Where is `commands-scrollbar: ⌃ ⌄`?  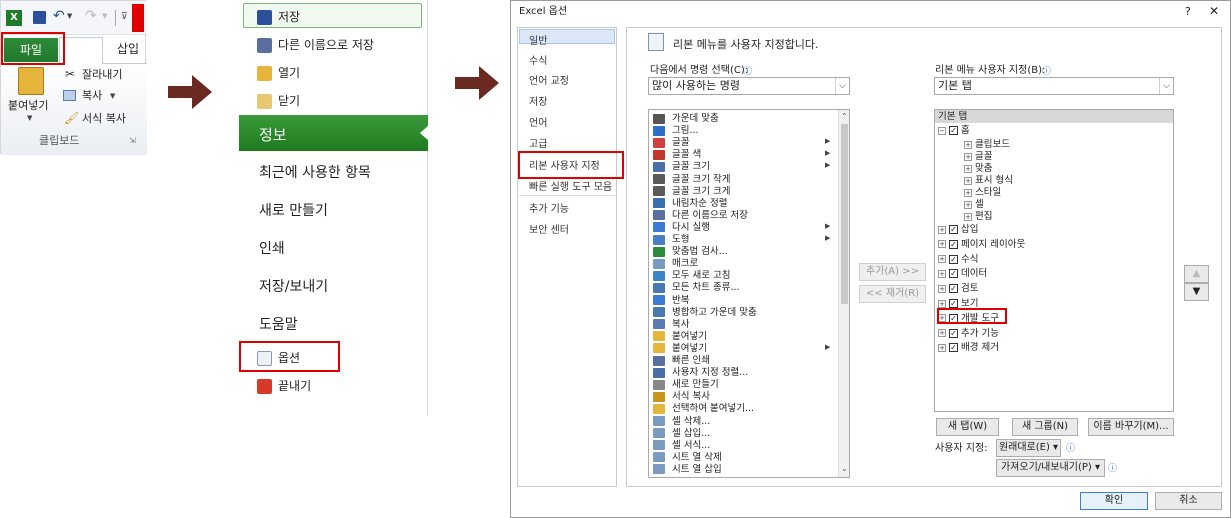 commands-scrollbar: ⌃ ⌄ is located at coordinates (843, 293).